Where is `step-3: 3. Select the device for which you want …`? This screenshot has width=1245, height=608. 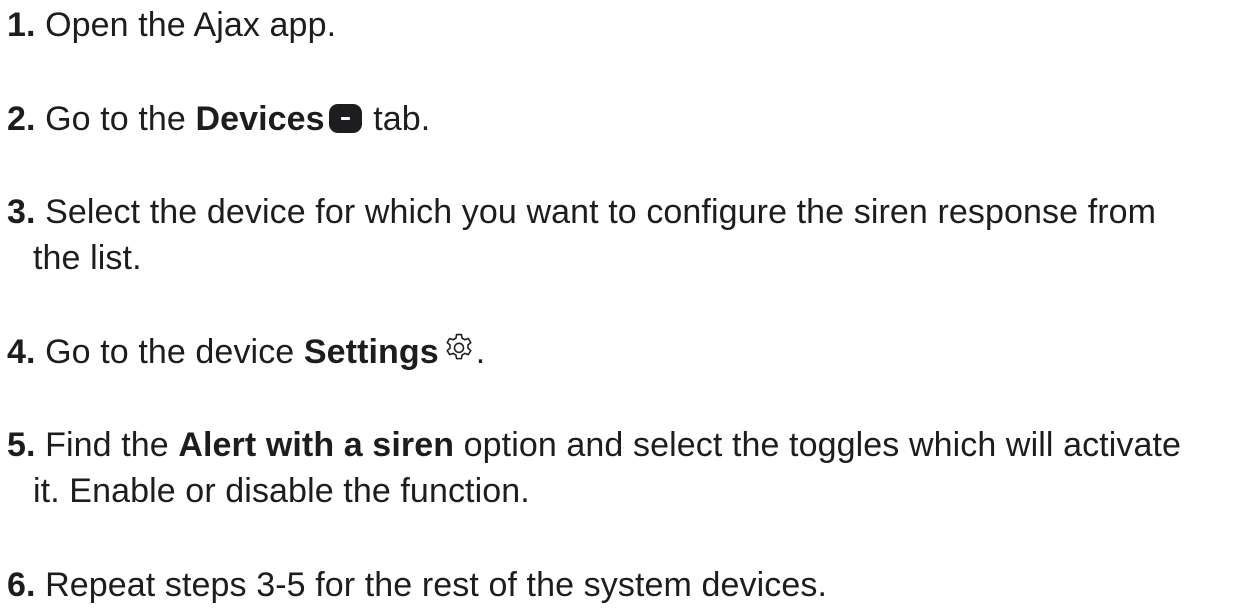 step-3: 3. Select the device for which you want … is located at coordinates (622, 235).